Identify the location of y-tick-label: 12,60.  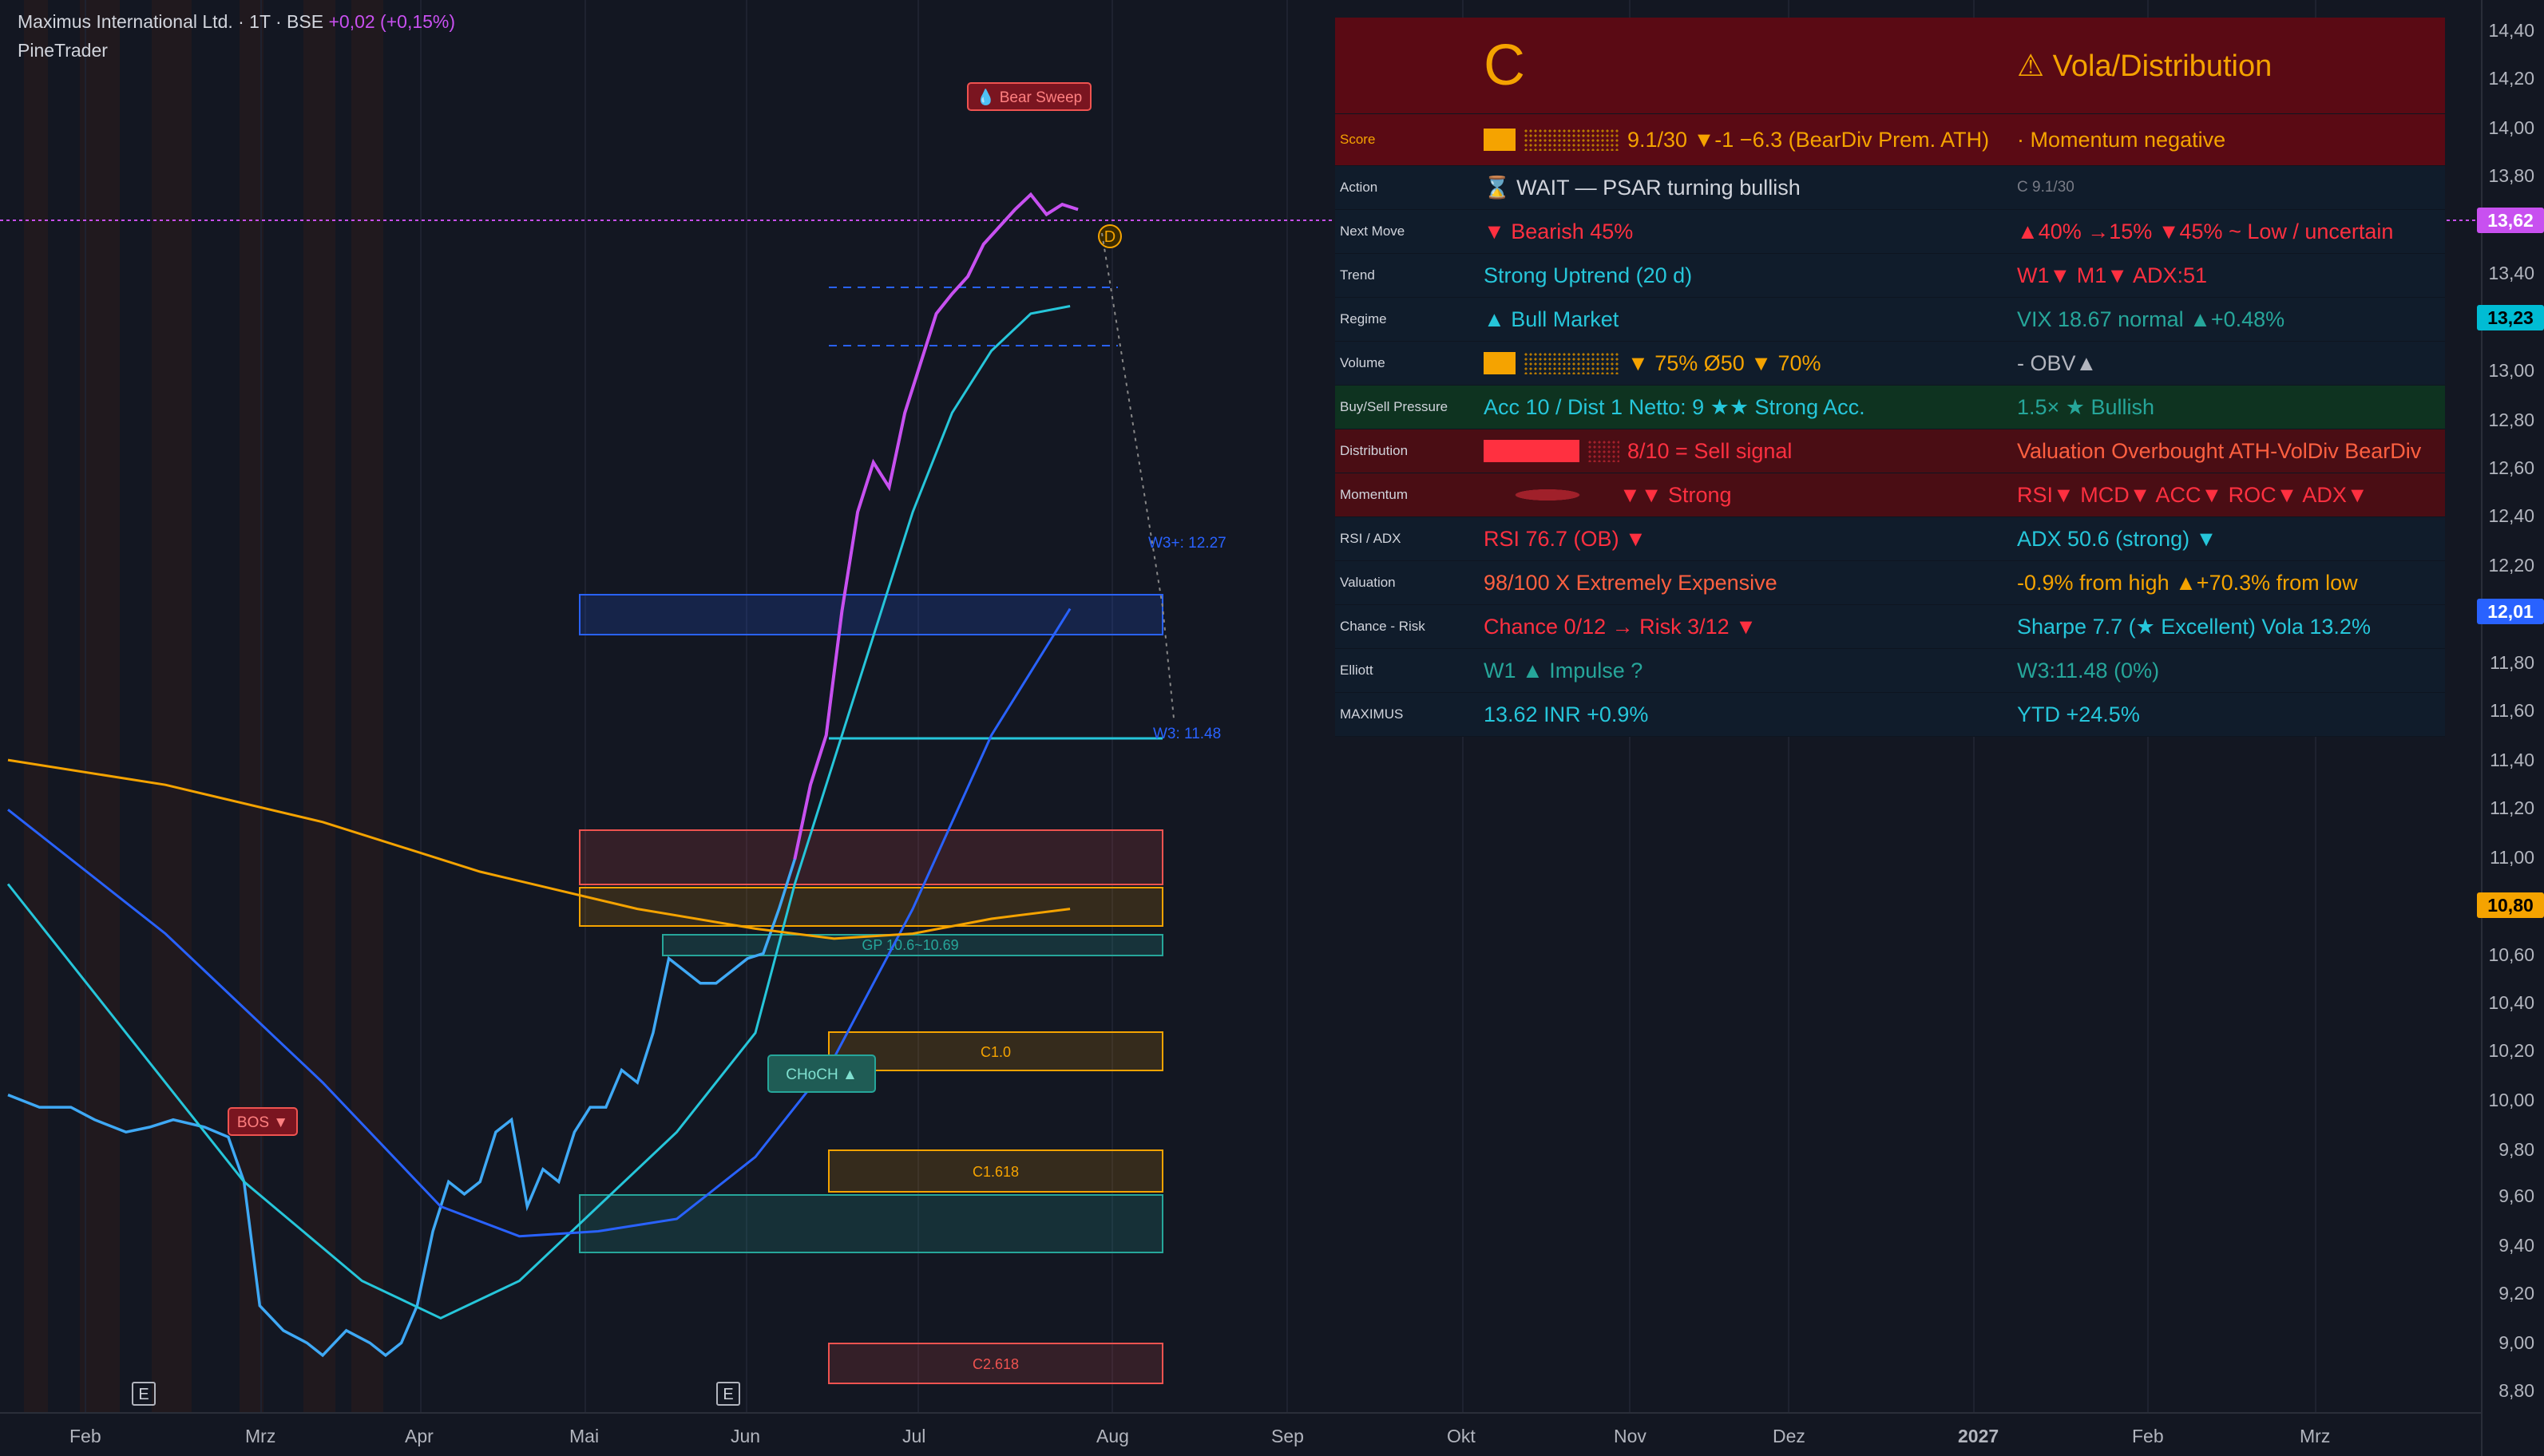
(2511, 467).